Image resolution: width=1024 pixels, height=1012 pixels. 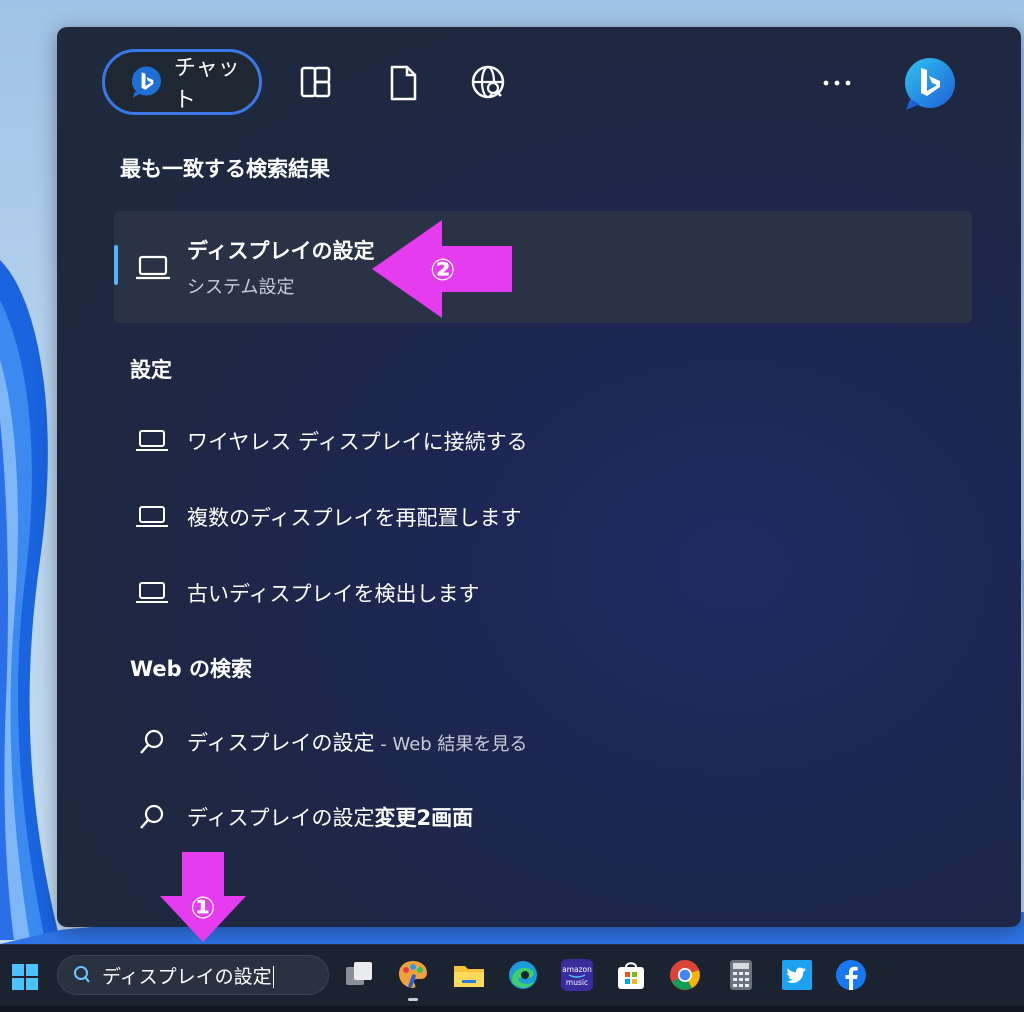 What do you see at coordinates (741, 975) in the screenshot?
I see `calculator-icon` at bounding box center [741, 975].